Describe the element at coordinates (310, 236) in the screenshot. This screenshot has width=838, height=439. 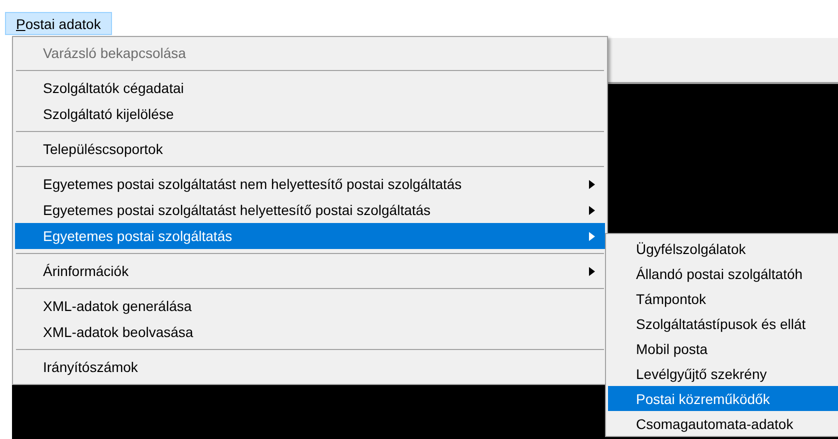
I see `menu-item: Egyetemes postai szolgáltatás` at that location.